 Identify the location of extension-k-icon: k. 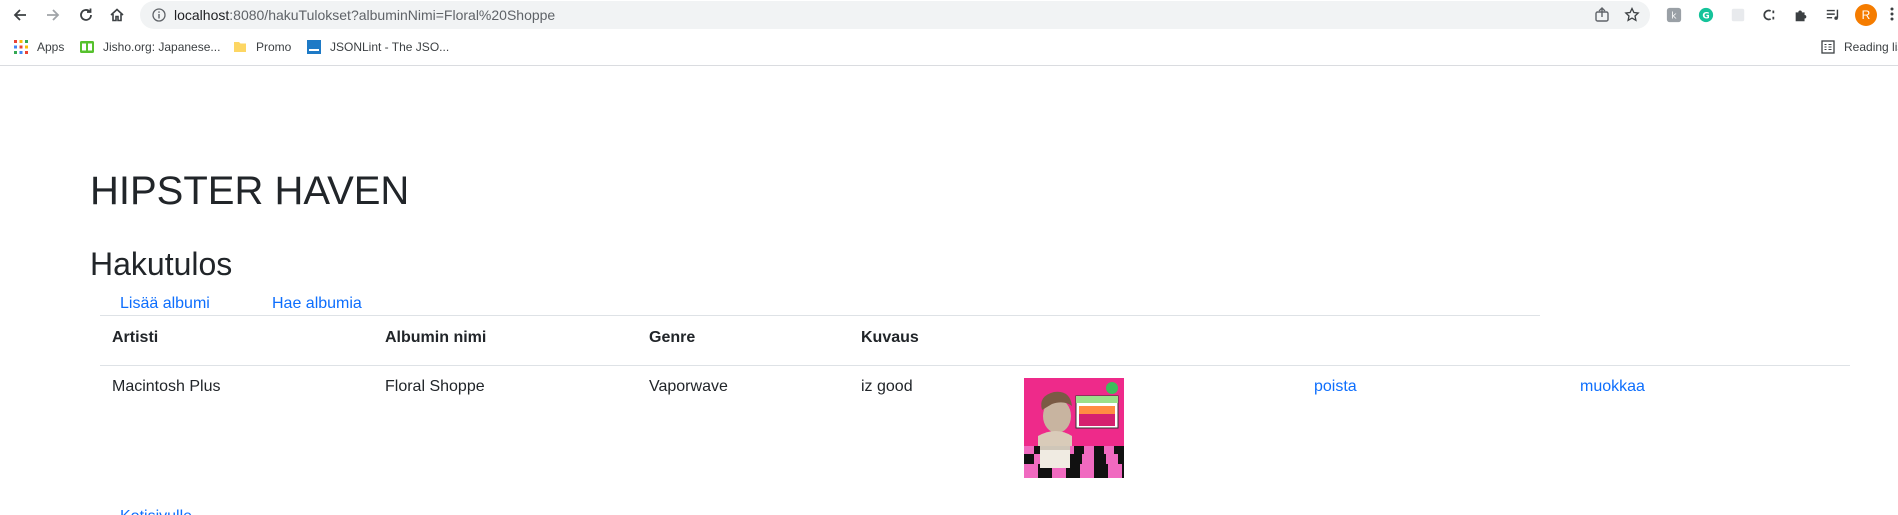
(1674, 15).